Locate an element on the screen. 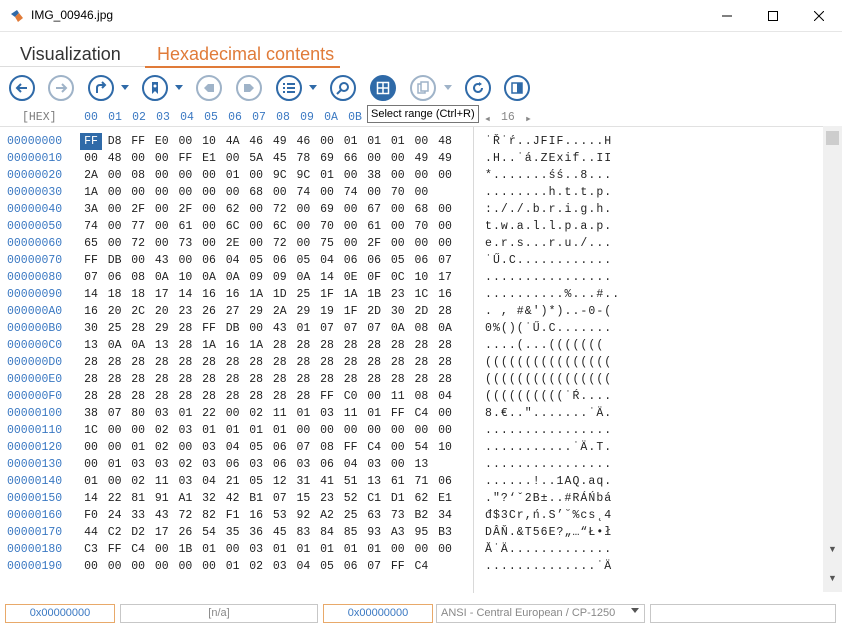 This screenshot has height=632, width=842. hex-byte: D1 is located at coordinates (398, 498).